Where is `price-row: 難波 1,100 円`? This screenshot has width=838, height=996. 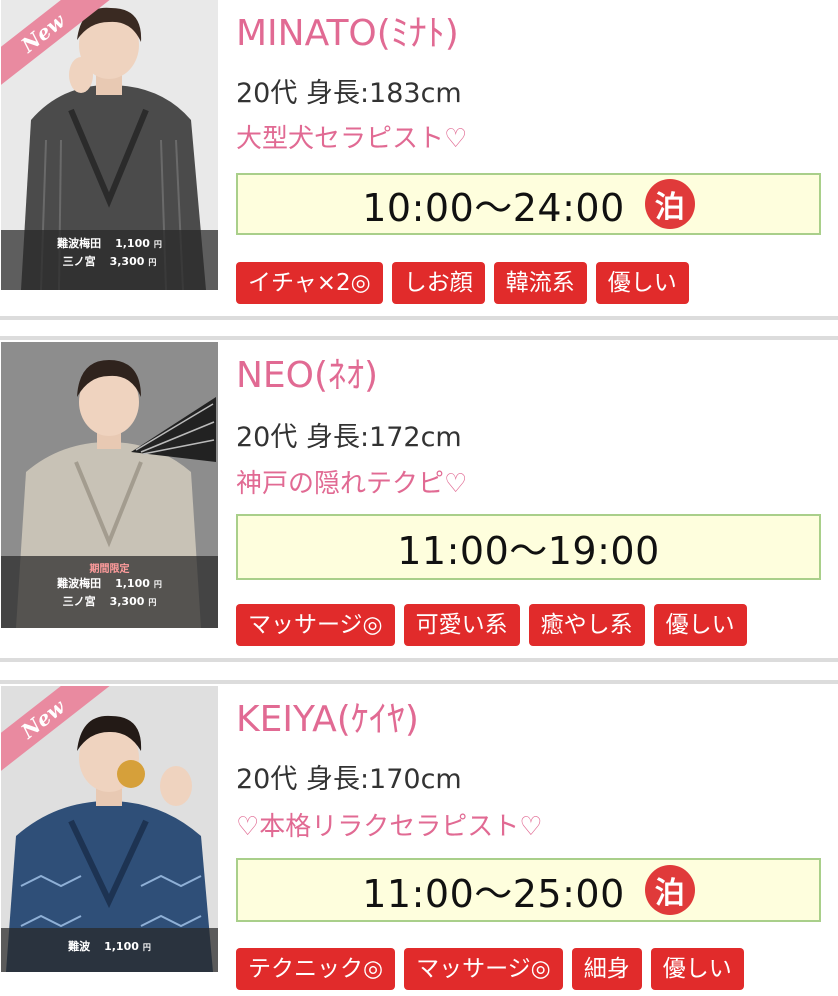 price-row: 難波 1,100 円 is located at coordinates (109, 946).